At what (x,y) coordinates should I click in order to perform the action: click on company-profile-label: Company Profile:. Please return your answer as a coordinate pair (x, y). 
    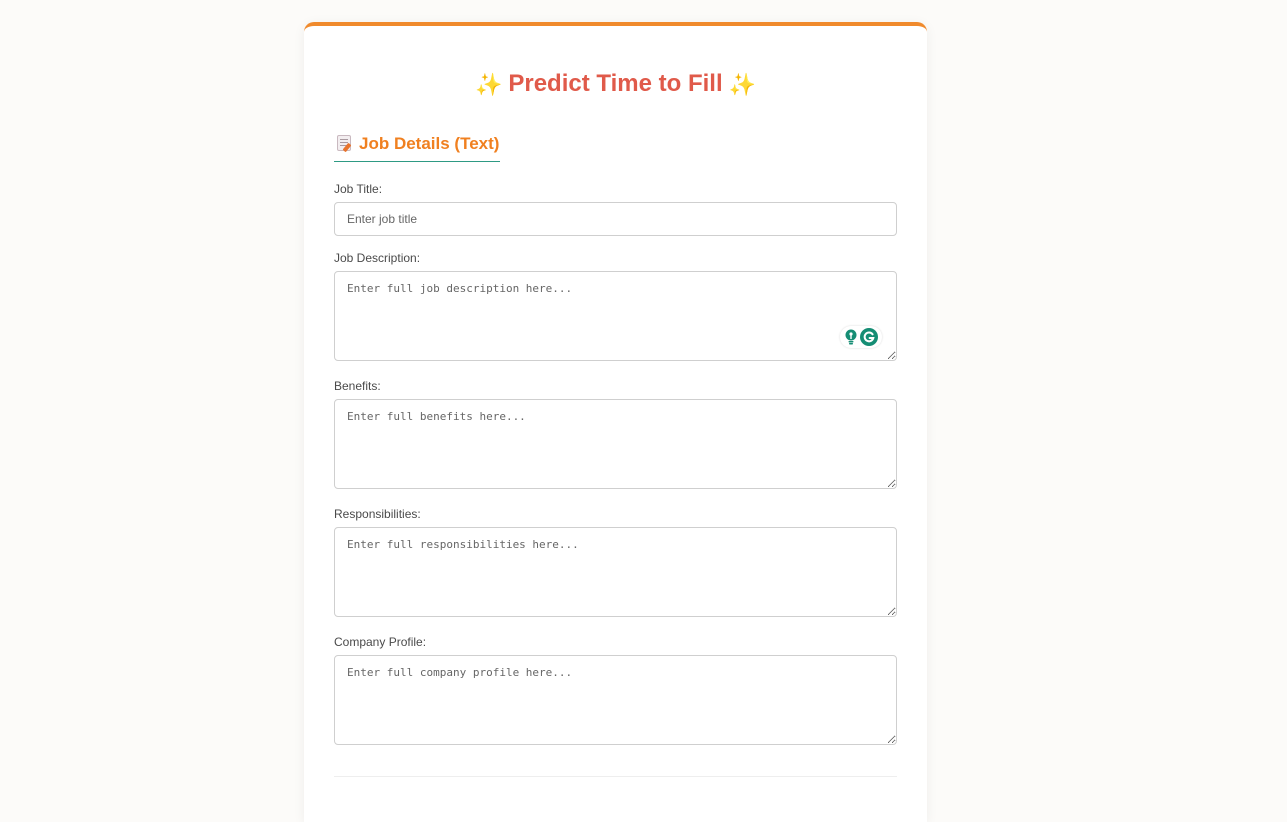
    Looking at the image, I should click on (380, 642).